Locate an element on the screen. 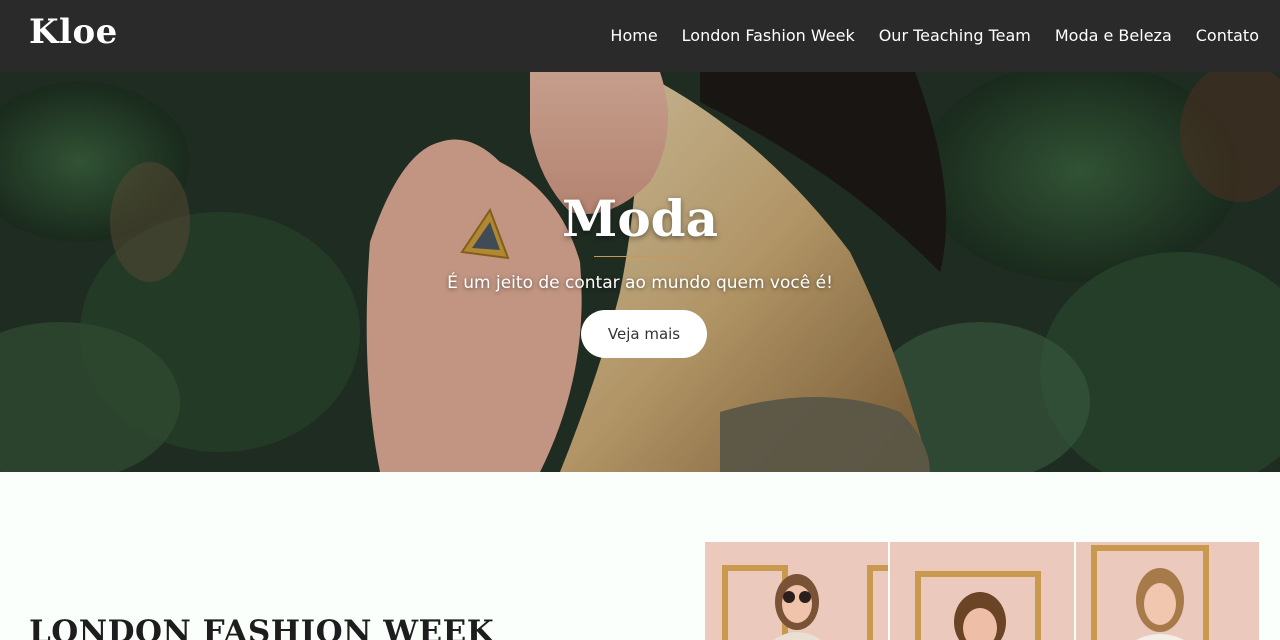  nav-item-contato: Contato is located at coordinates (1227, 36).